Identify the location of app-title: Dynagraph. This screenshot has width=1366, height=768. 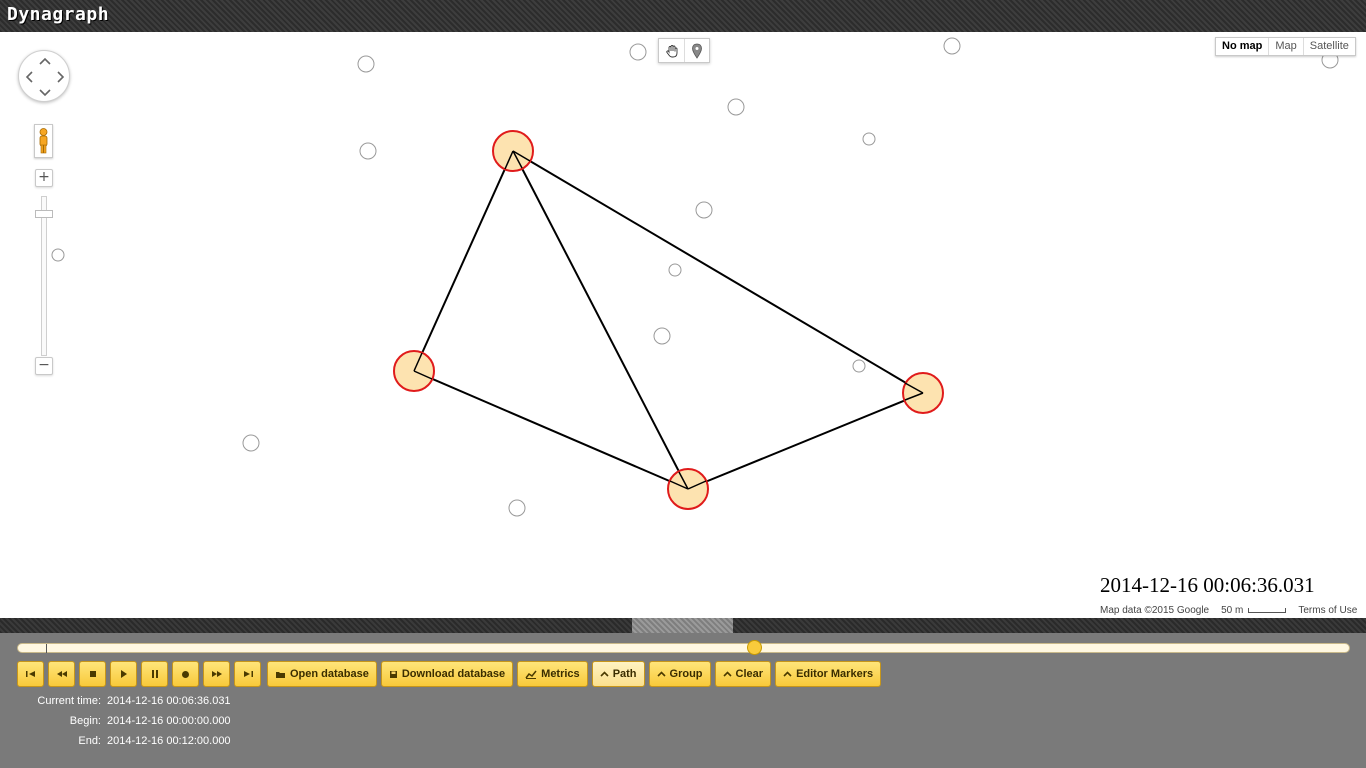
(58, 14).